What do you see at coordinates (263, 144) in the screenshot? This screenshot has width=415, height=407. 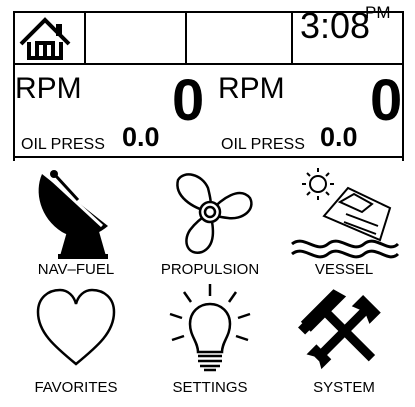 I see `oil-label-starboard: OIL PRESS` at bounding box center [263, 144].